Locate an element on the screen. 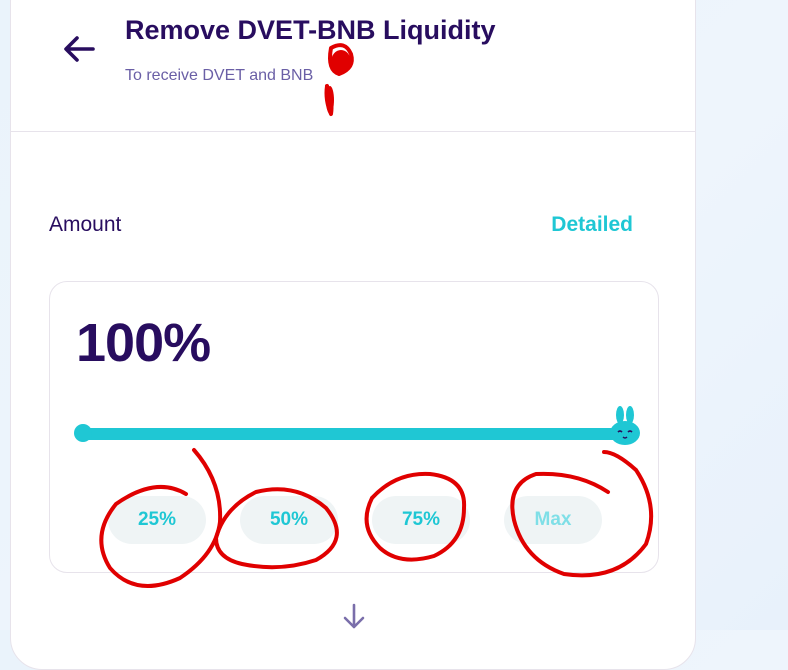 The width and height of the screenshot is (788, 670). percent-buttons: 25% 50% 75% Max is located at coordinates (355, 520).